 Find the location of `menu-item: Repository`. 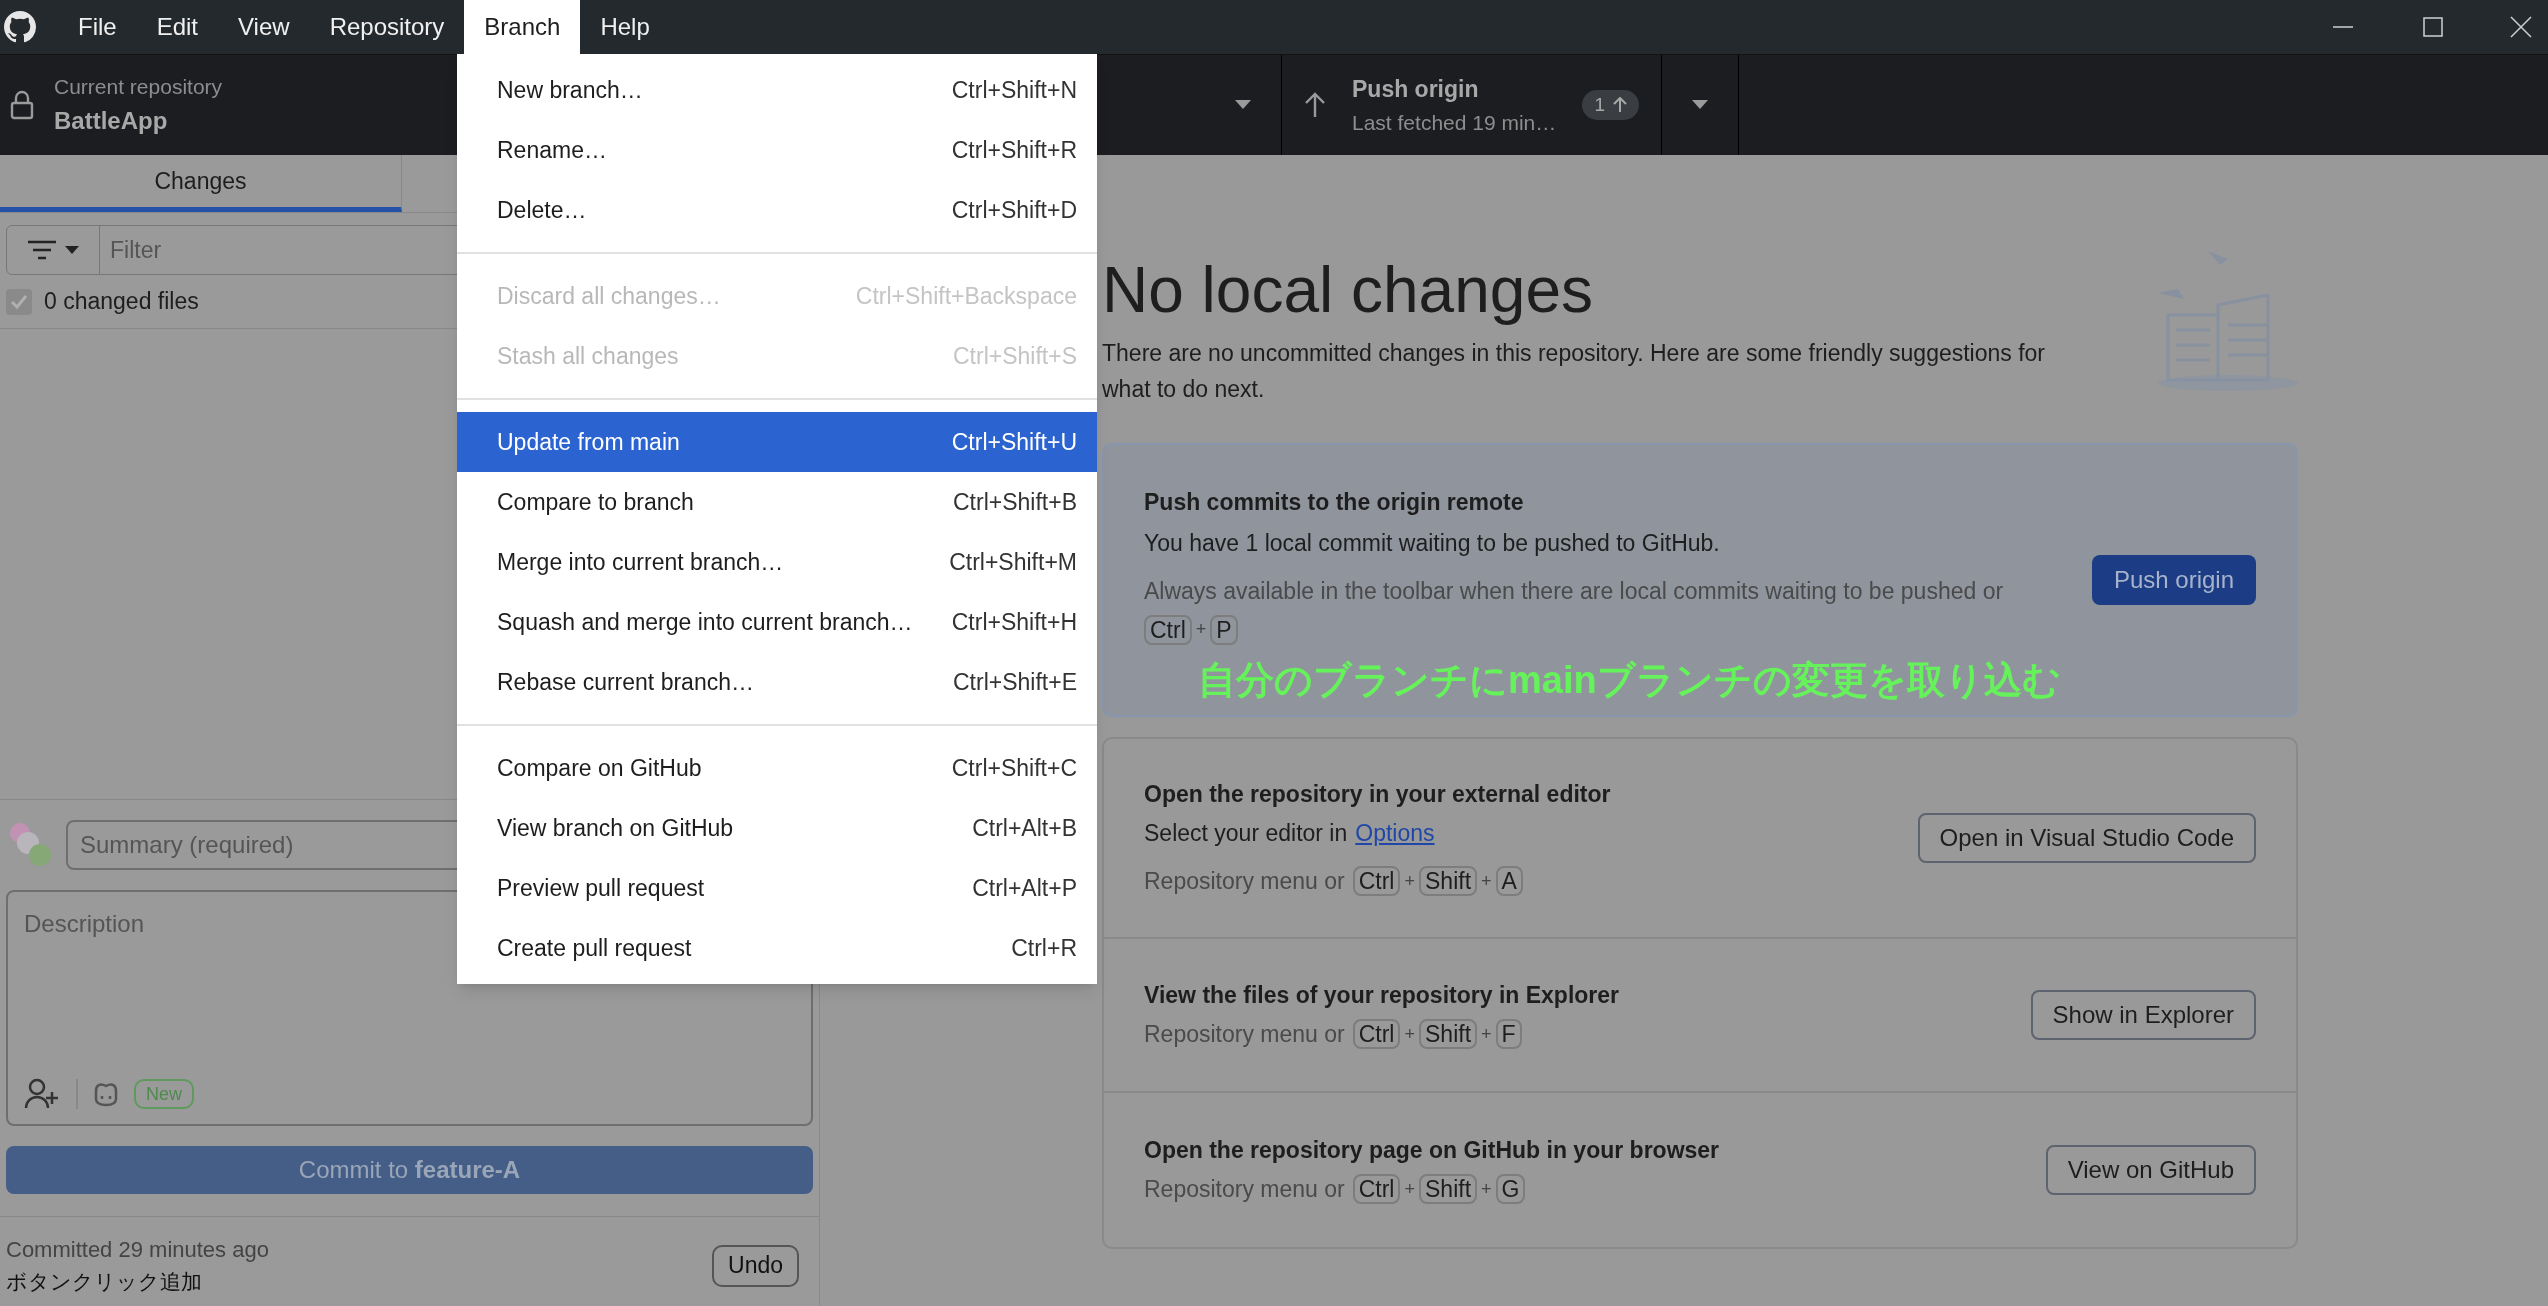

menu-item: Repository is located at coordinates (387, 27).